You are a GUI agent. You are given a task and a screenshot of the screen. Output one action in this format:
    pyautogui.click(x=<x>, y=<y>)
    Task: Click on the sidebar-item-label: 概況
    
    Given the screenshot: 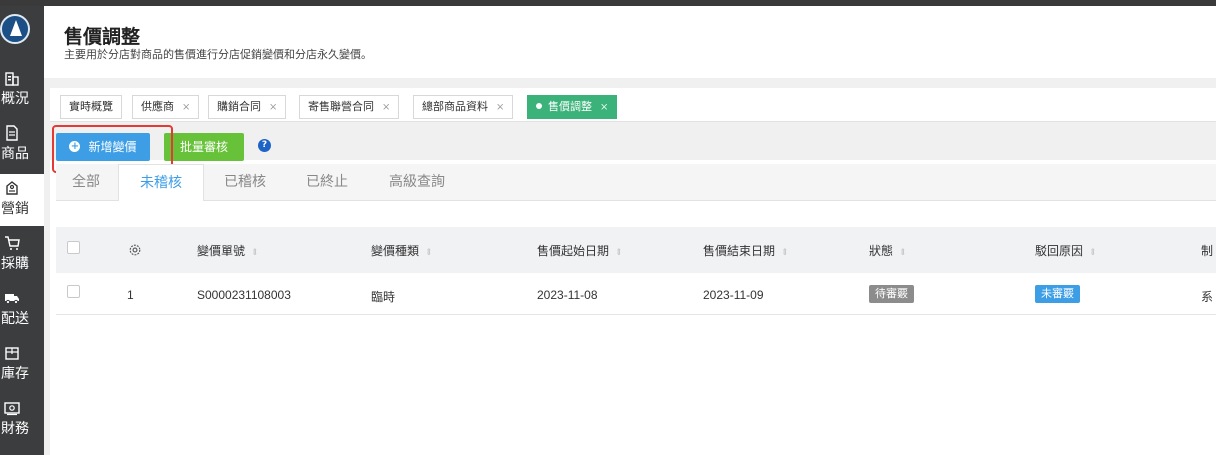 What is the action you would take?
    pyautogui.click(x=15, y=99)
    